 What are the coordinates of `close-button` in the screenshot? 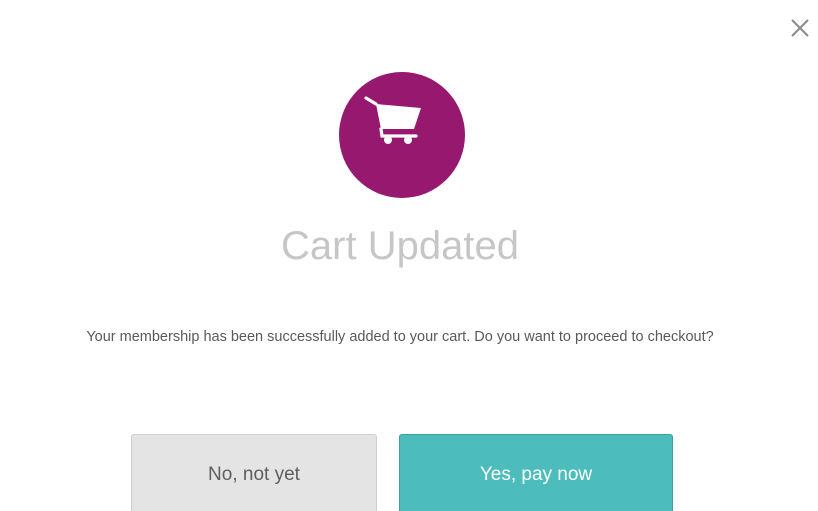 It's located at (800, 28).